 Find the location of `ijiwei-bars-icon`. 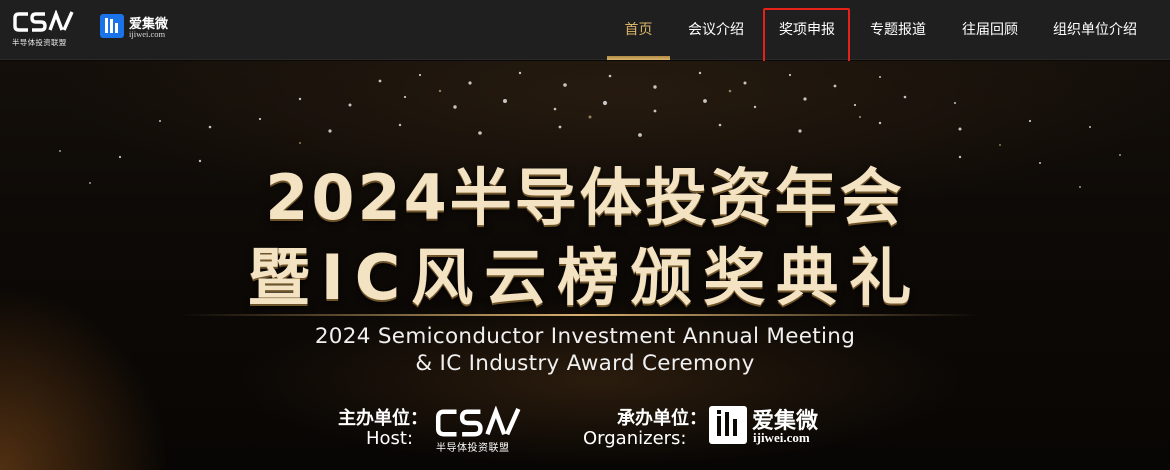

ijiwei-bars-icon is located at coordinates (112, 26).